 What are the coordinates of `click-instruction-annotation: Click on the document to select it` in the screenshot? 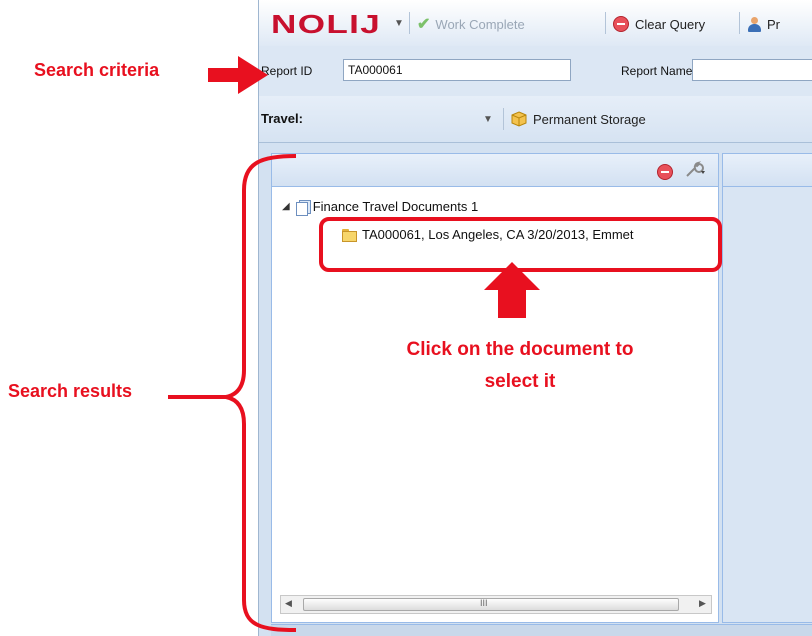 It's located at (520, 366).